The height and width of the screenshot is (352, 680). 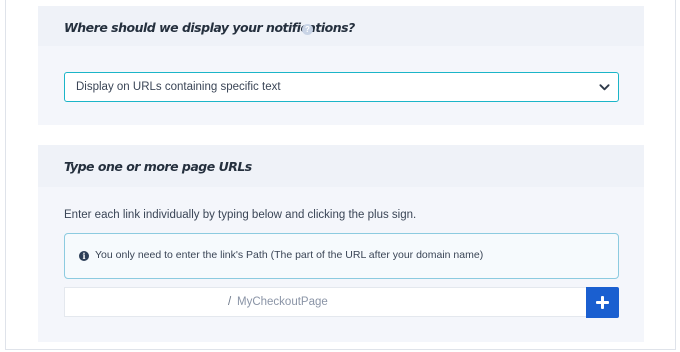 I want to click on display-location-select-value: Display on URLs containing specific text, so click(x=178, y=87).